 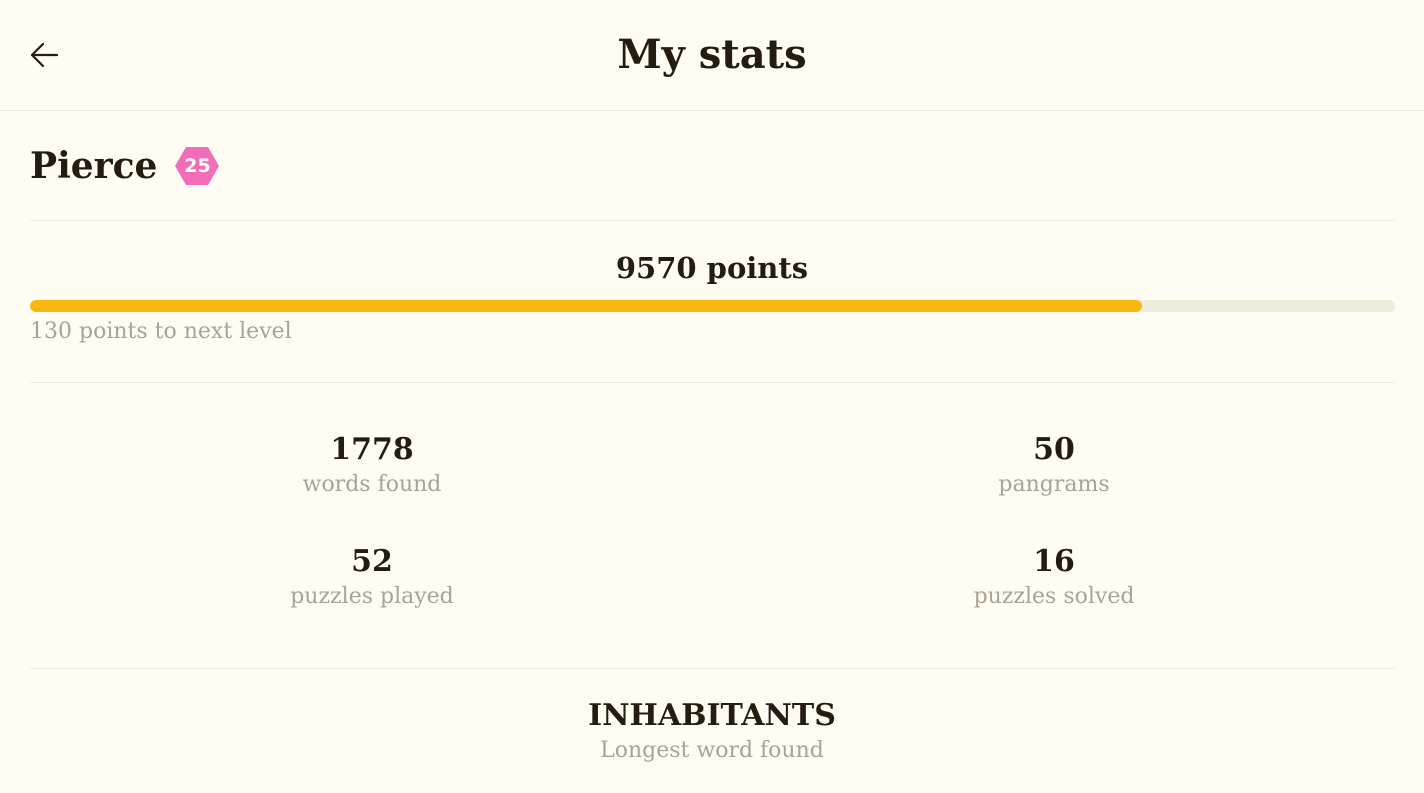 I want to click on longest-word: INHABITANTS, so click(x=712, y=715).